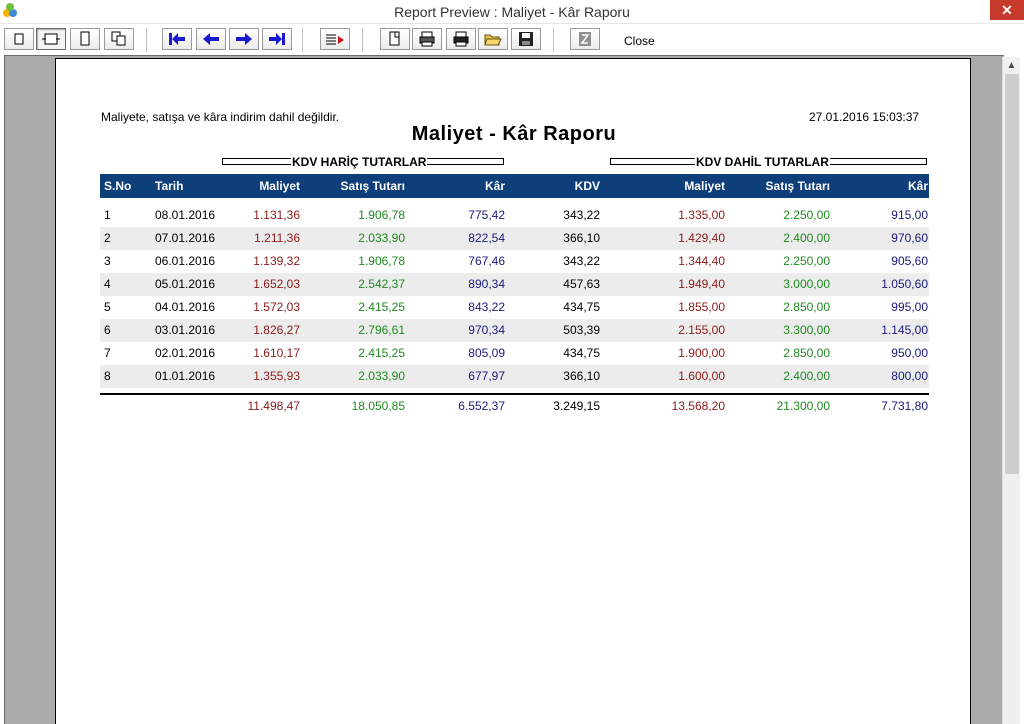 The image size is (1024, 724). Describe the element at coordinates (917, 186) in the screenshot. I see `column-header: Kâr` at that location.